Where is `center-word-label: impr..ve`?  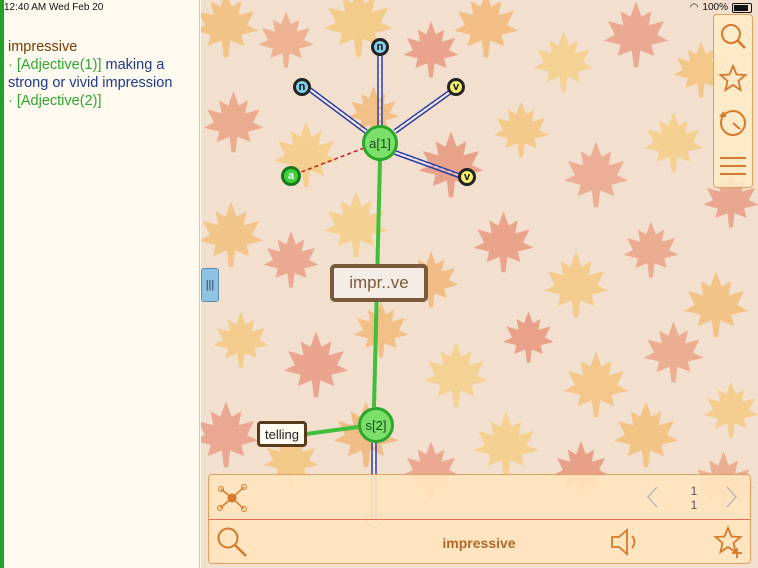
center-word-label: impr..ve is located at coordinates (379, 282).